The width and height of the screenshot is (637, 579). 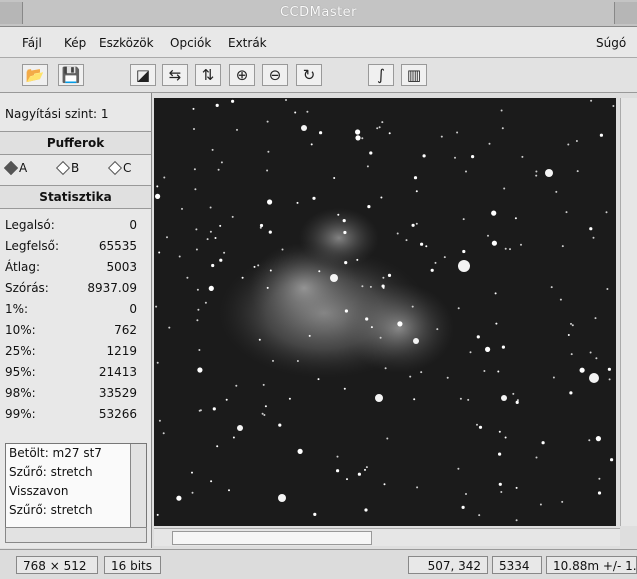 What do you see at coordinates (119, 168) in the screenshot?
I see `buffer-radio-c: C` at bounding box center [119, 168].